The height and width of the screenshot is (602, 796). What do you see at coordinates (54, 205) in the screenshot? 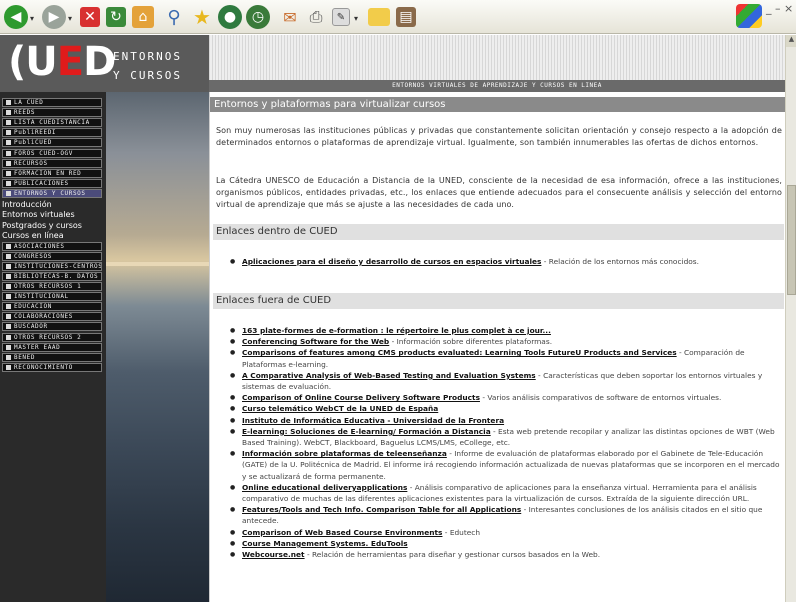
I see `sidebar-subitem: Introducción` at bounding box center [54, 205].